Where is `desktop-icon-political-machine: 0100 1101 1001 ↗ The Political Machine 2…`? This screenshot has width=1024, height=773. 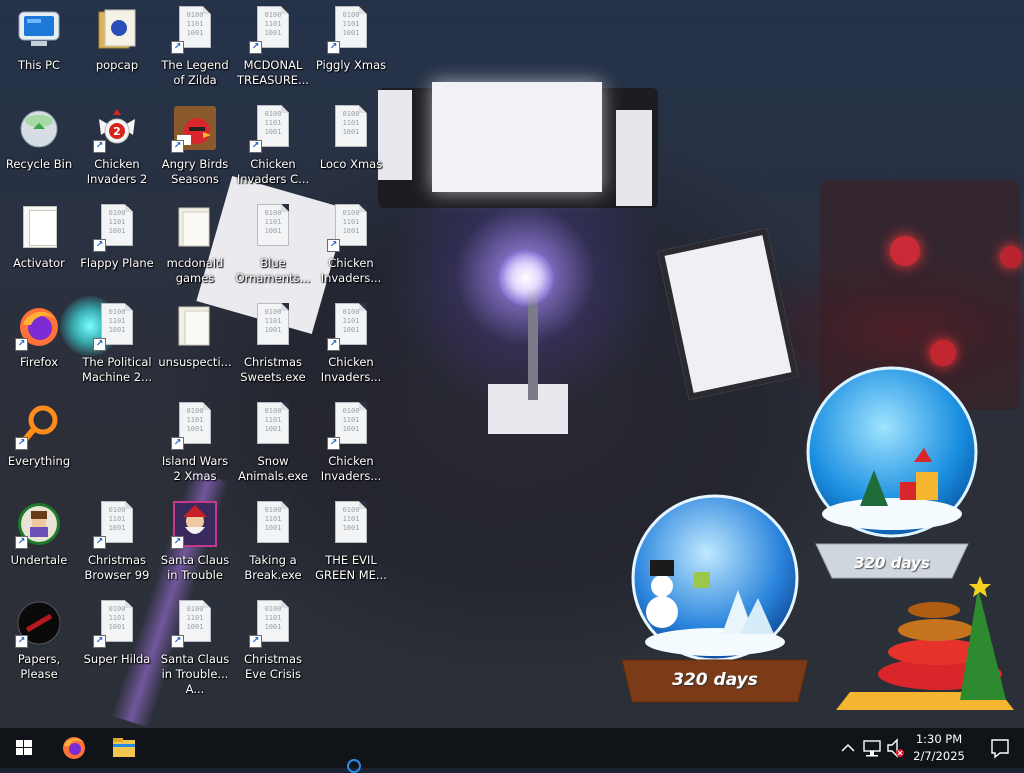 desktop-icon-political-machine: 0100 1101 1001 ↗ The Political Machine 2… is located at coordinates (117, 349).